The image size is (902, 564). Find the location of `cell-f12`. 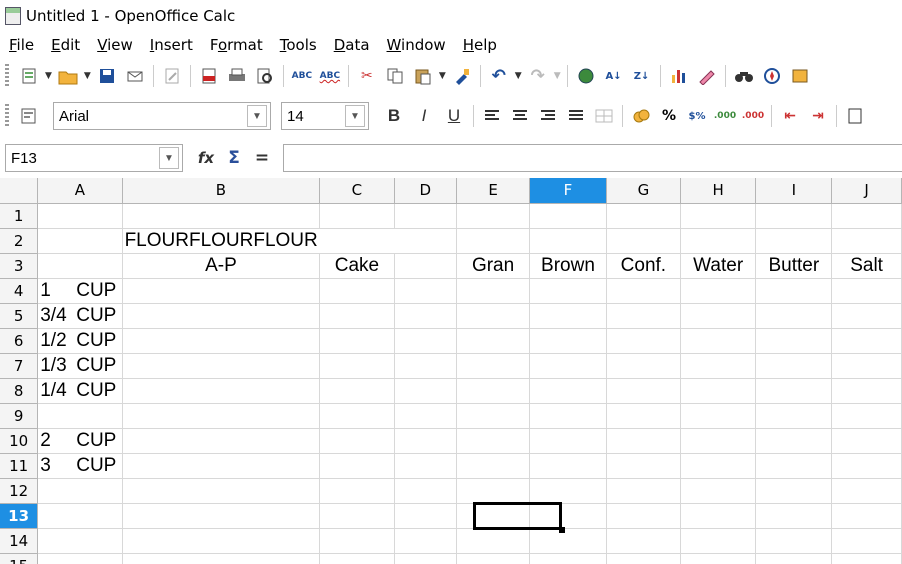

cell-f12 is located at coordinates (568, 491).